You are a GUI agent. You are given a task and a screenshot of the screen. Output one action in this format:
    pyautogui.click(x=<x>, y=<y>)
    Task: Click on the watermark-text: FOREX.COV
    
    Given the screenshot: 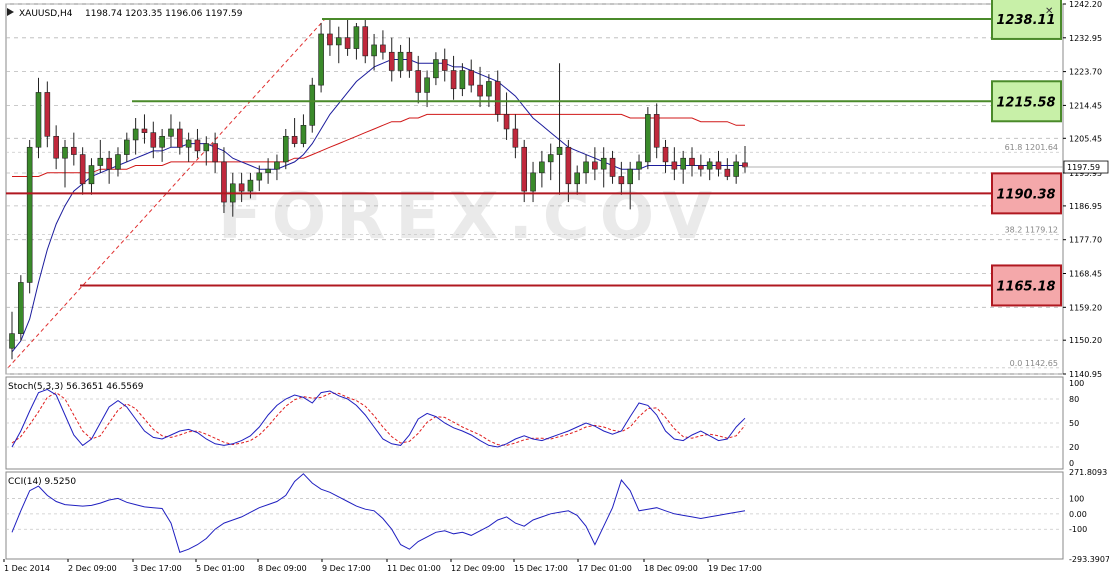 What is the action you would take?
    pyautogui.click(x=470, y=217)
    